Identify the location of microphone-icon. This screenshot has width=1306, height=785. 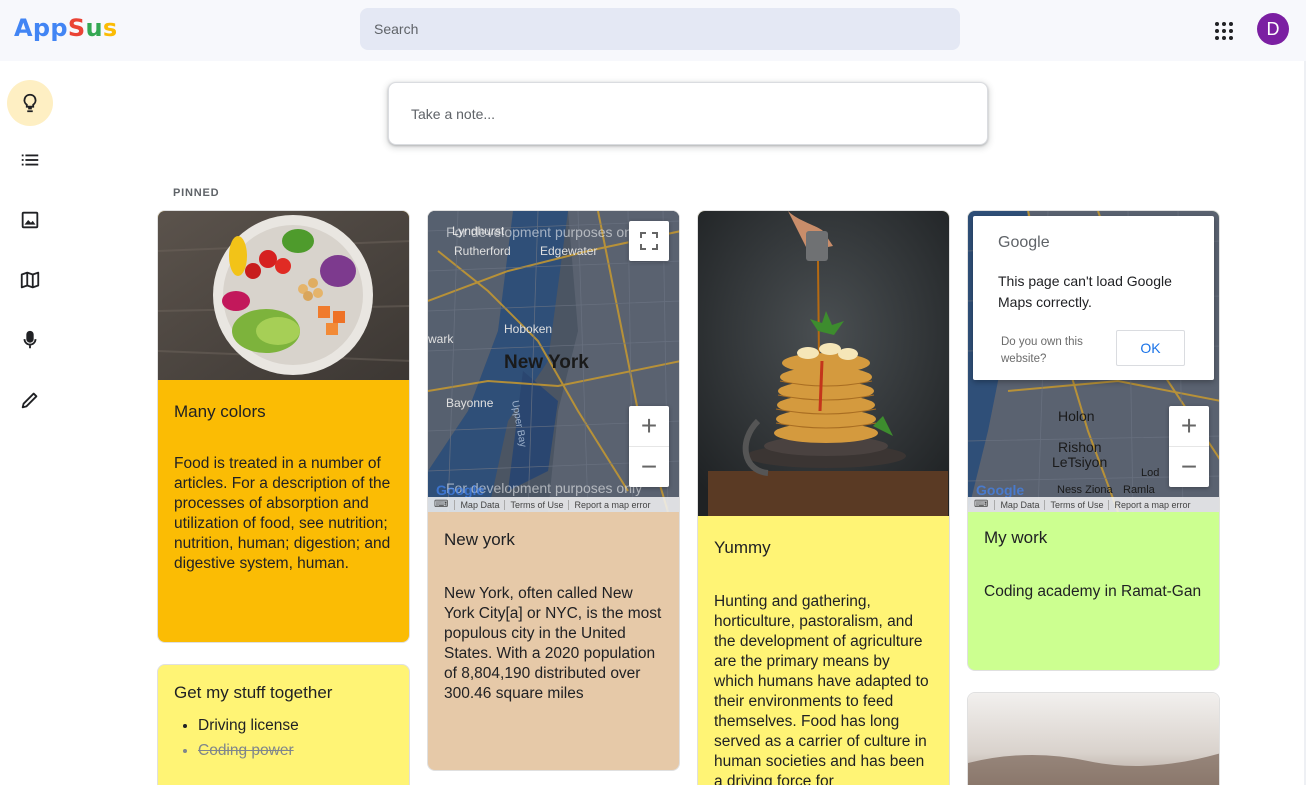
(30, 339).